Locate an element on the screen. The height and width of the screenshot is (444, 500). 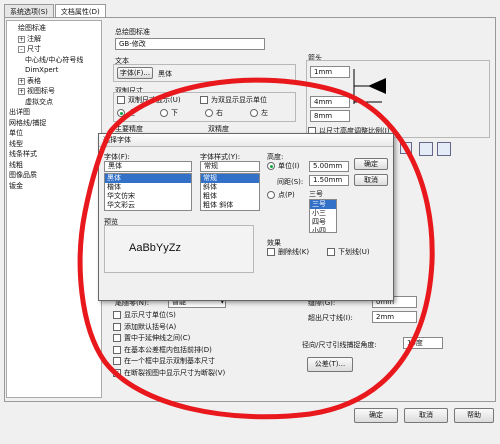
arrow-size-1: 1mm is located at coordinates (330, 72).